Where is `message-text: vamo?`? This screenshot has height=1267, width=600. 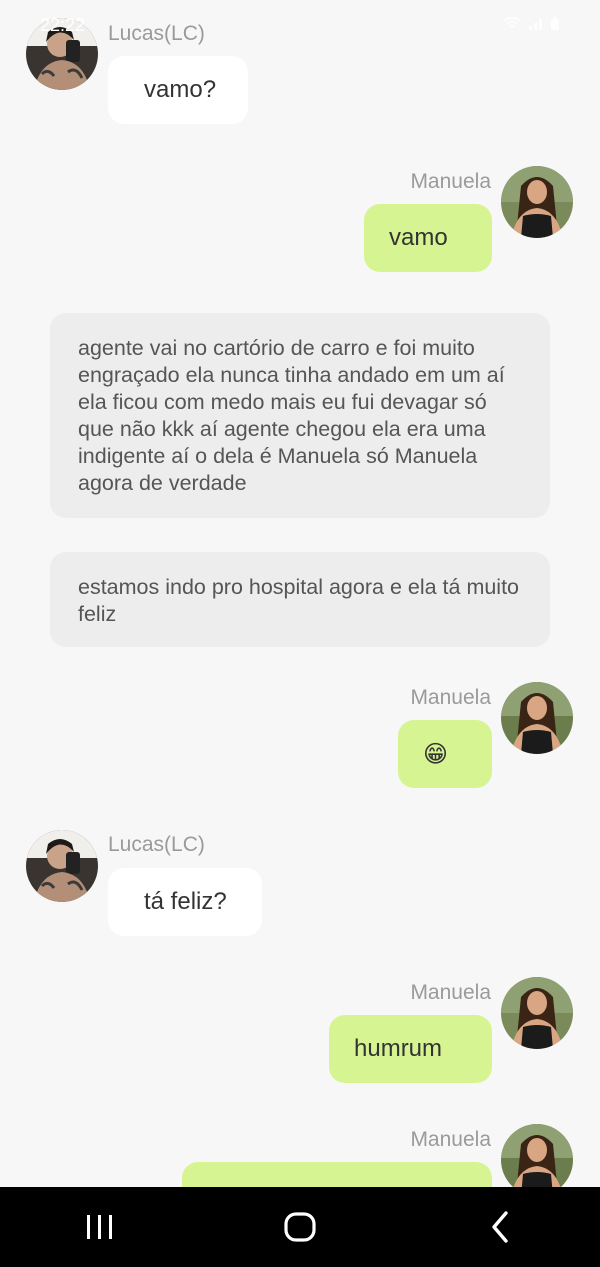 message-text: vamo? is located at coordinates (180, 89).